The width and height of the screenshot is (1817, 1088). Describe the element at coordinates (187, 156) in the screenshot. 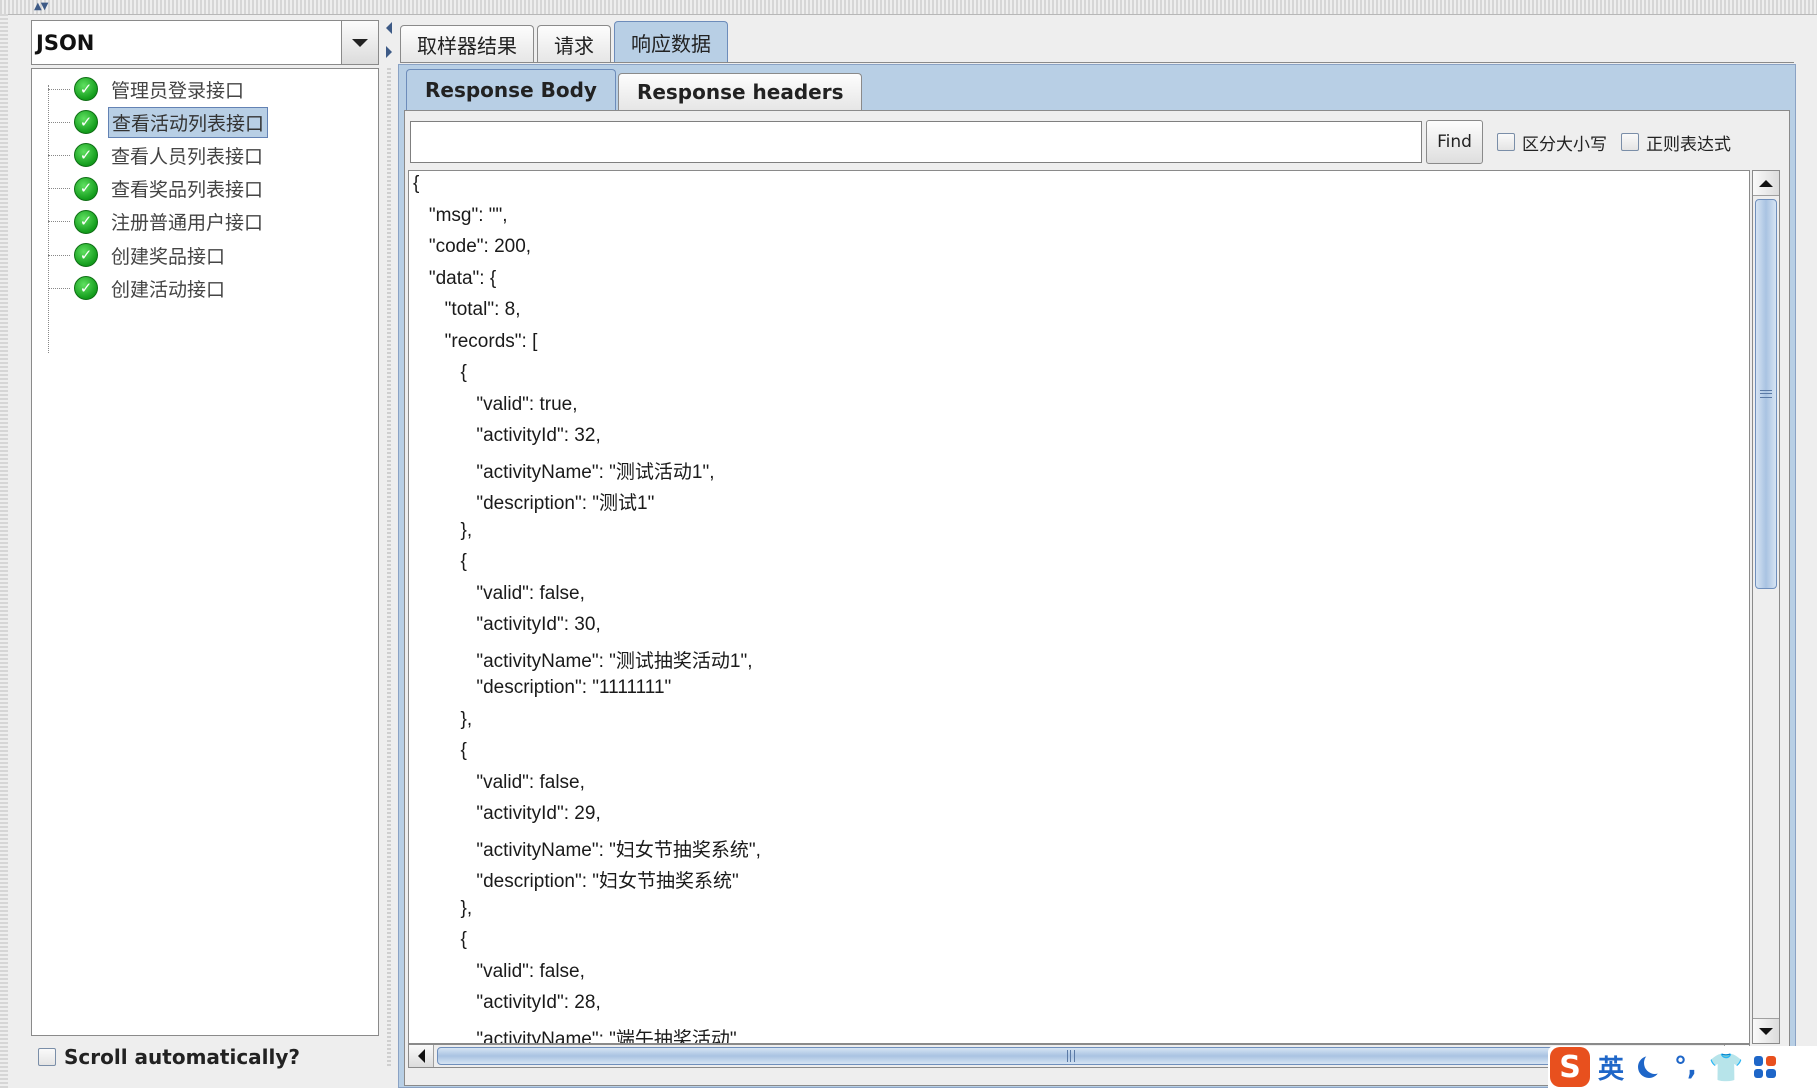

I see `tree-item-label: 查看人员列表接口` at that location.